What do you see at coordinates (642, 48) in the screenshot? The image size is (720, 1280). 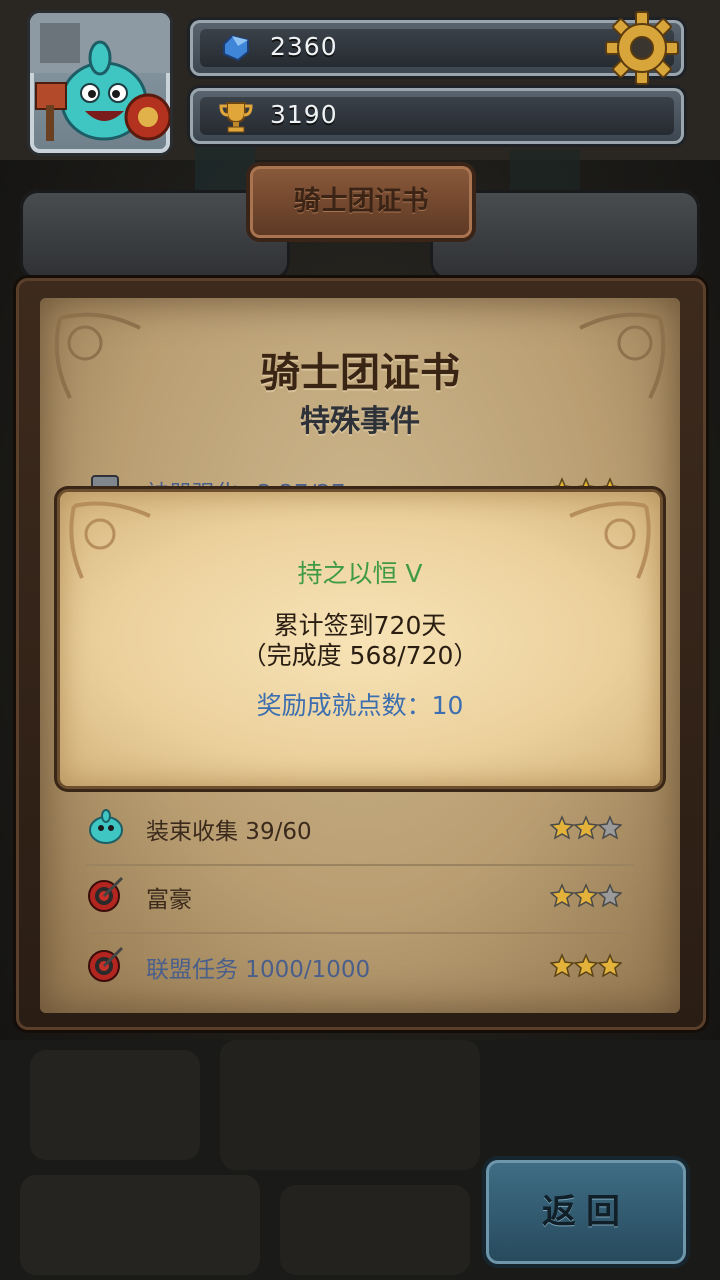 I see `settings-gear-icon` at bounding box center [642, 48].